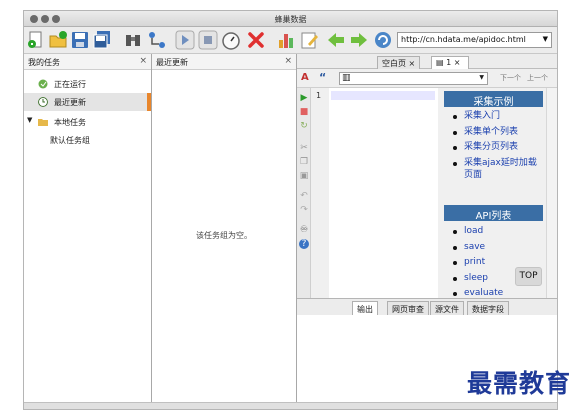 The image size is (586, 410). What do you see at coordinates (408, 308) in the screenshot?
I see `tab-inspector: 网页审查` at bounding box center [408, 308].